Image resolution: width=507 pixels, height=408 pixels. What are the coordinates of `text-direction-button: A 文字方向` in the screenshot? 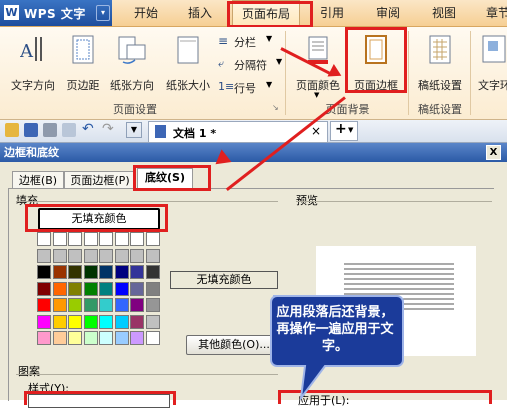 It's located at (33, 66).